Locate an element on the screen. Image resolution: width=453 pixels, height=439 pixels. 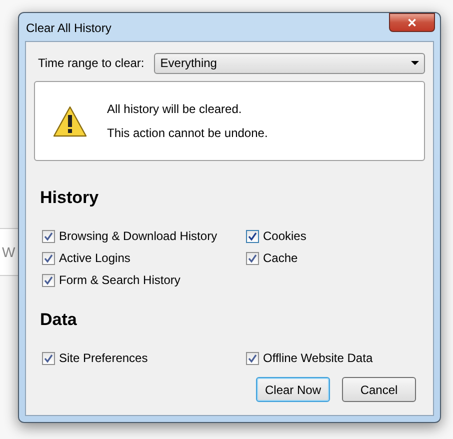
dialog-button: Cancel is located at coordinates (379, 389).